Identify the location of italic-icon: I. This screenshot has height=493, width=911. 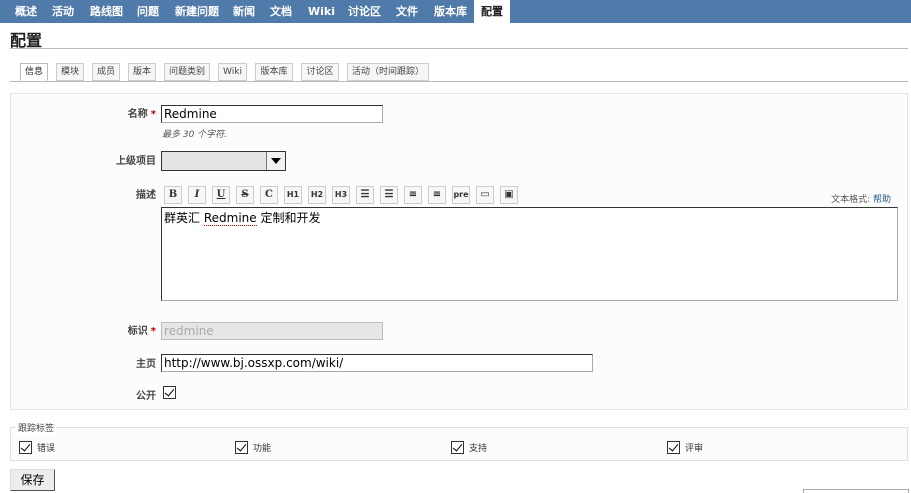
(197, 195).